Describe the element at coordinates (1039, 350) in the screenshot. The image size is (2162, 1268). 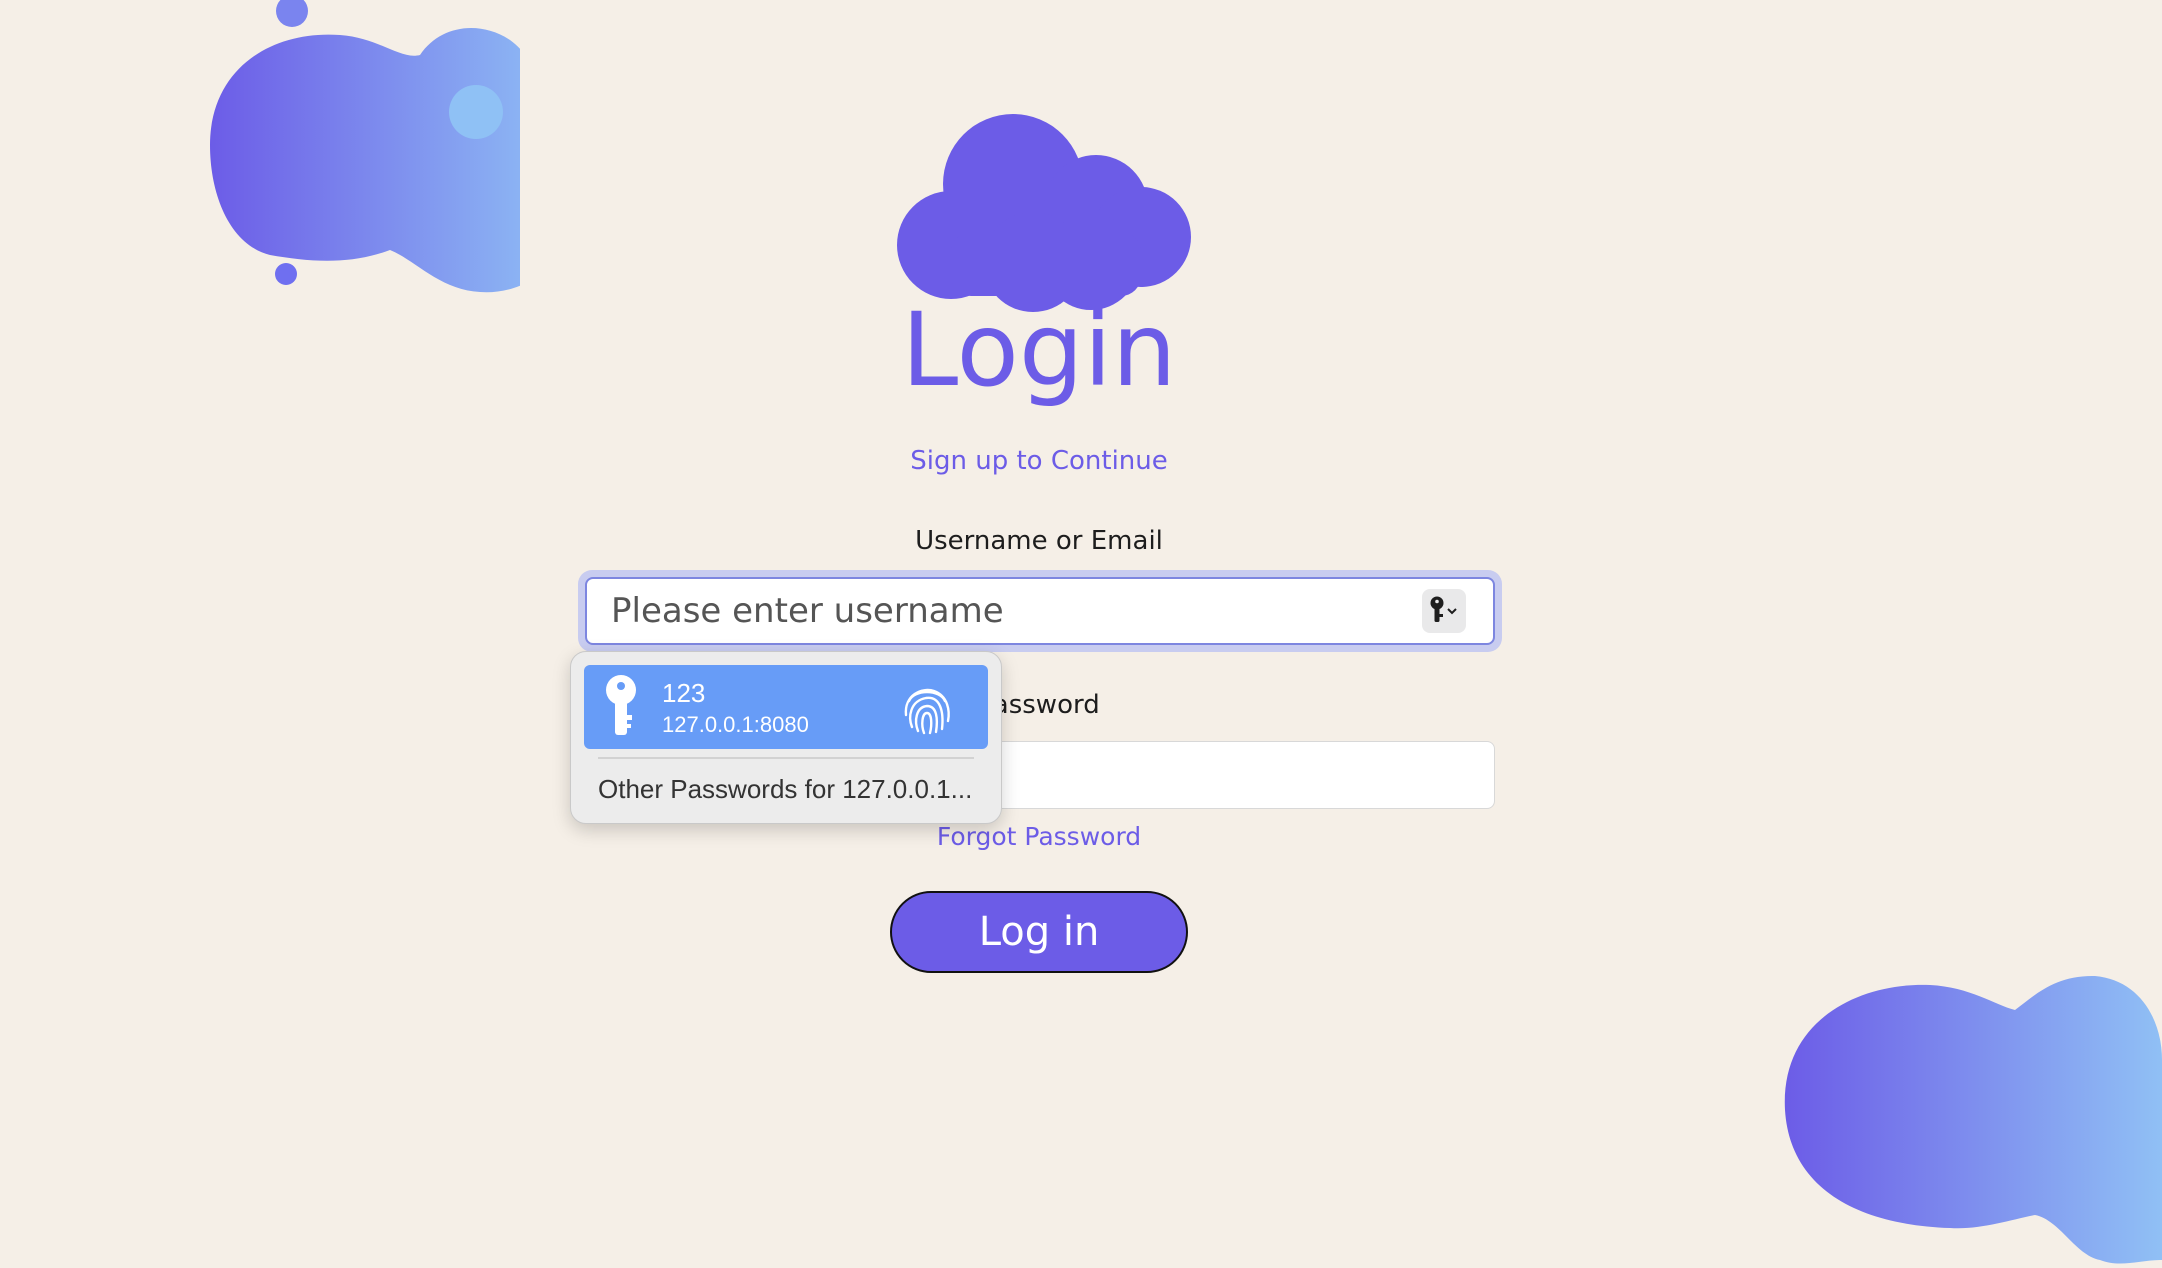
I see `page-title: Login` at that location.